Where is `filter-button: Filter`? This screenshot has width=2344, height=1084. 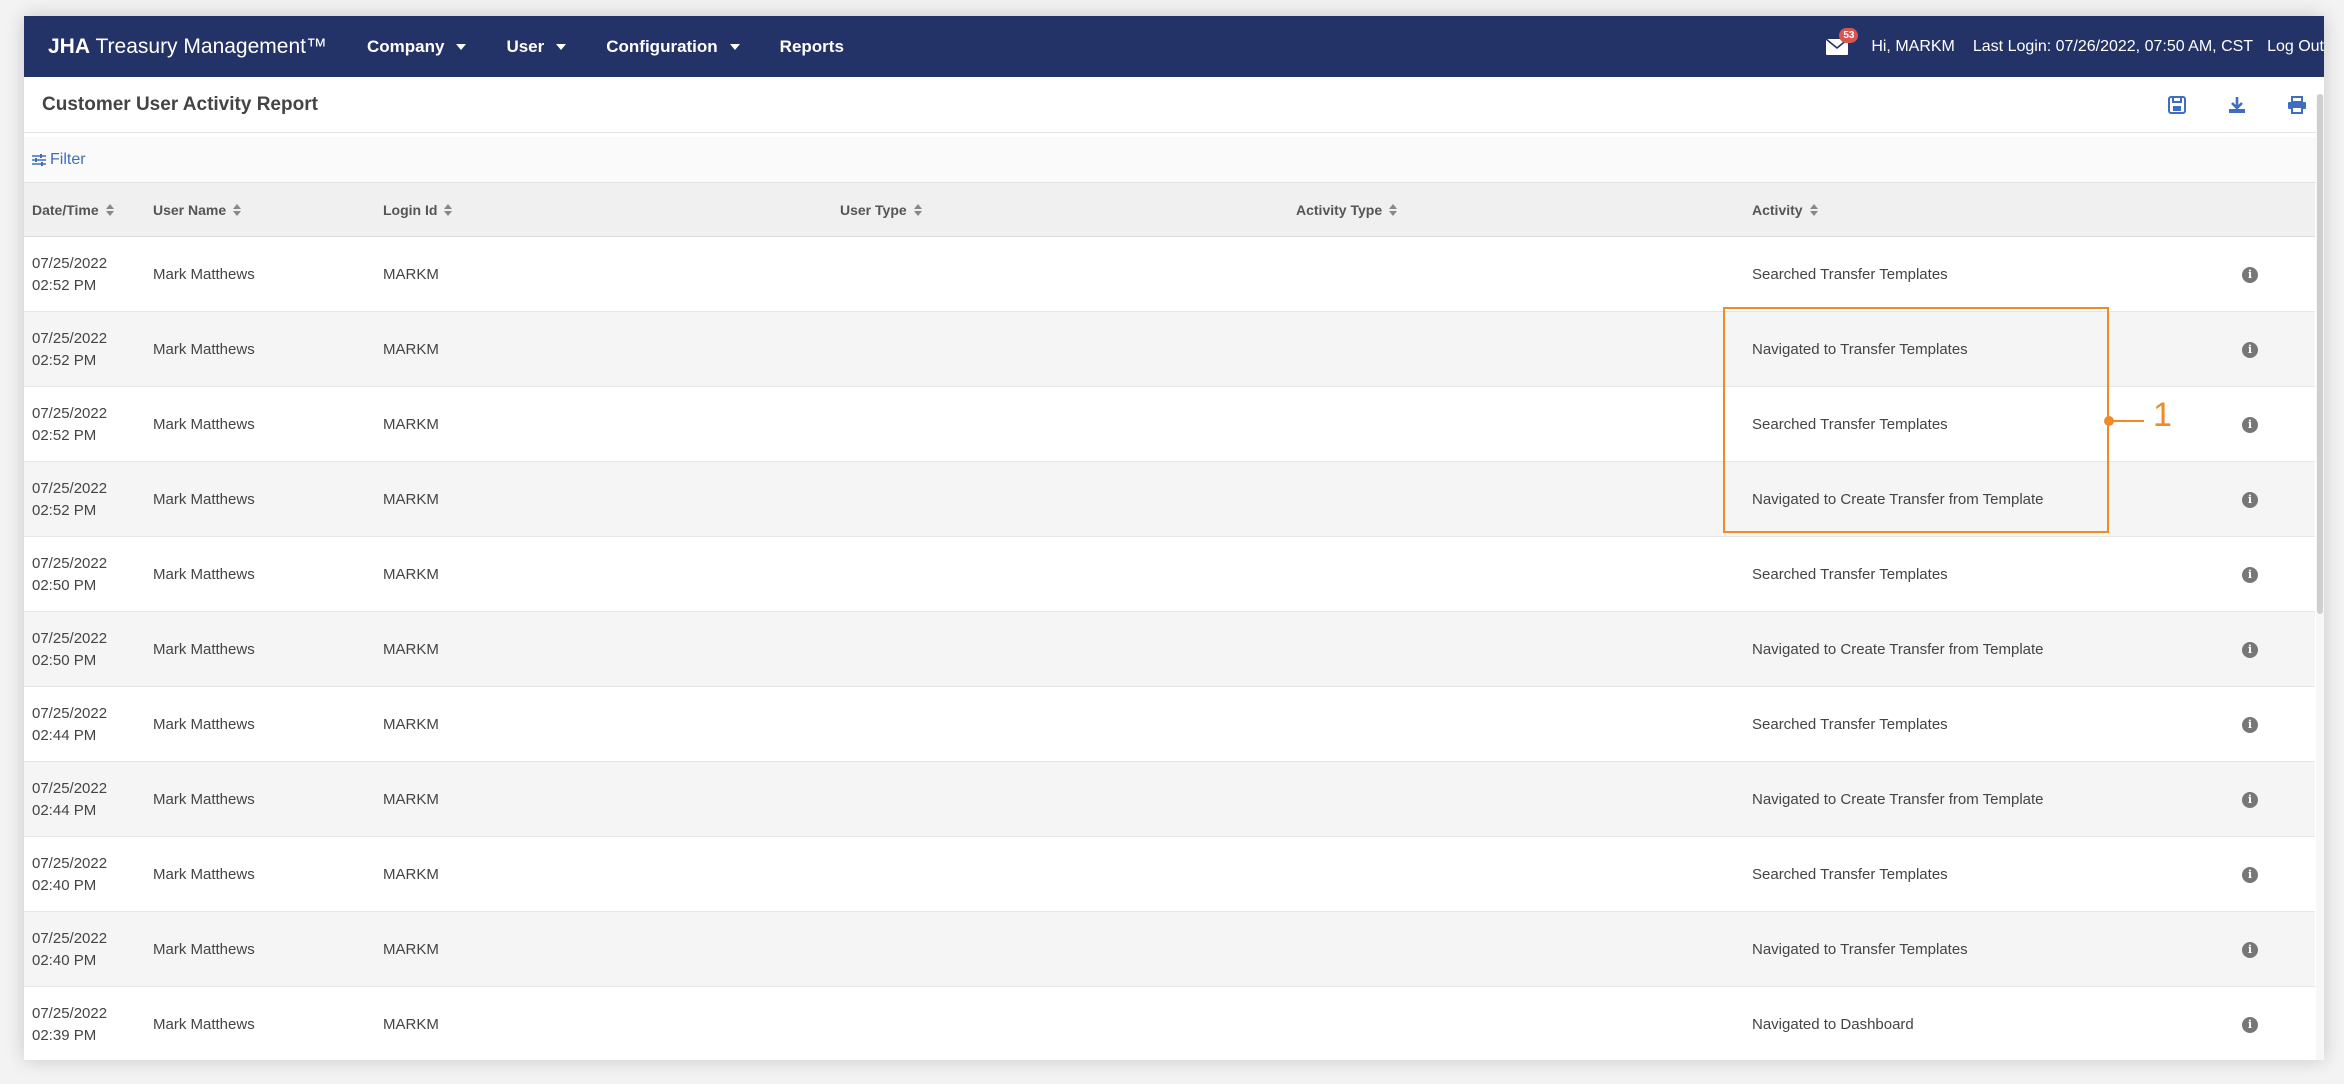 filter-button: Filter is located at coordinates (59, 160).